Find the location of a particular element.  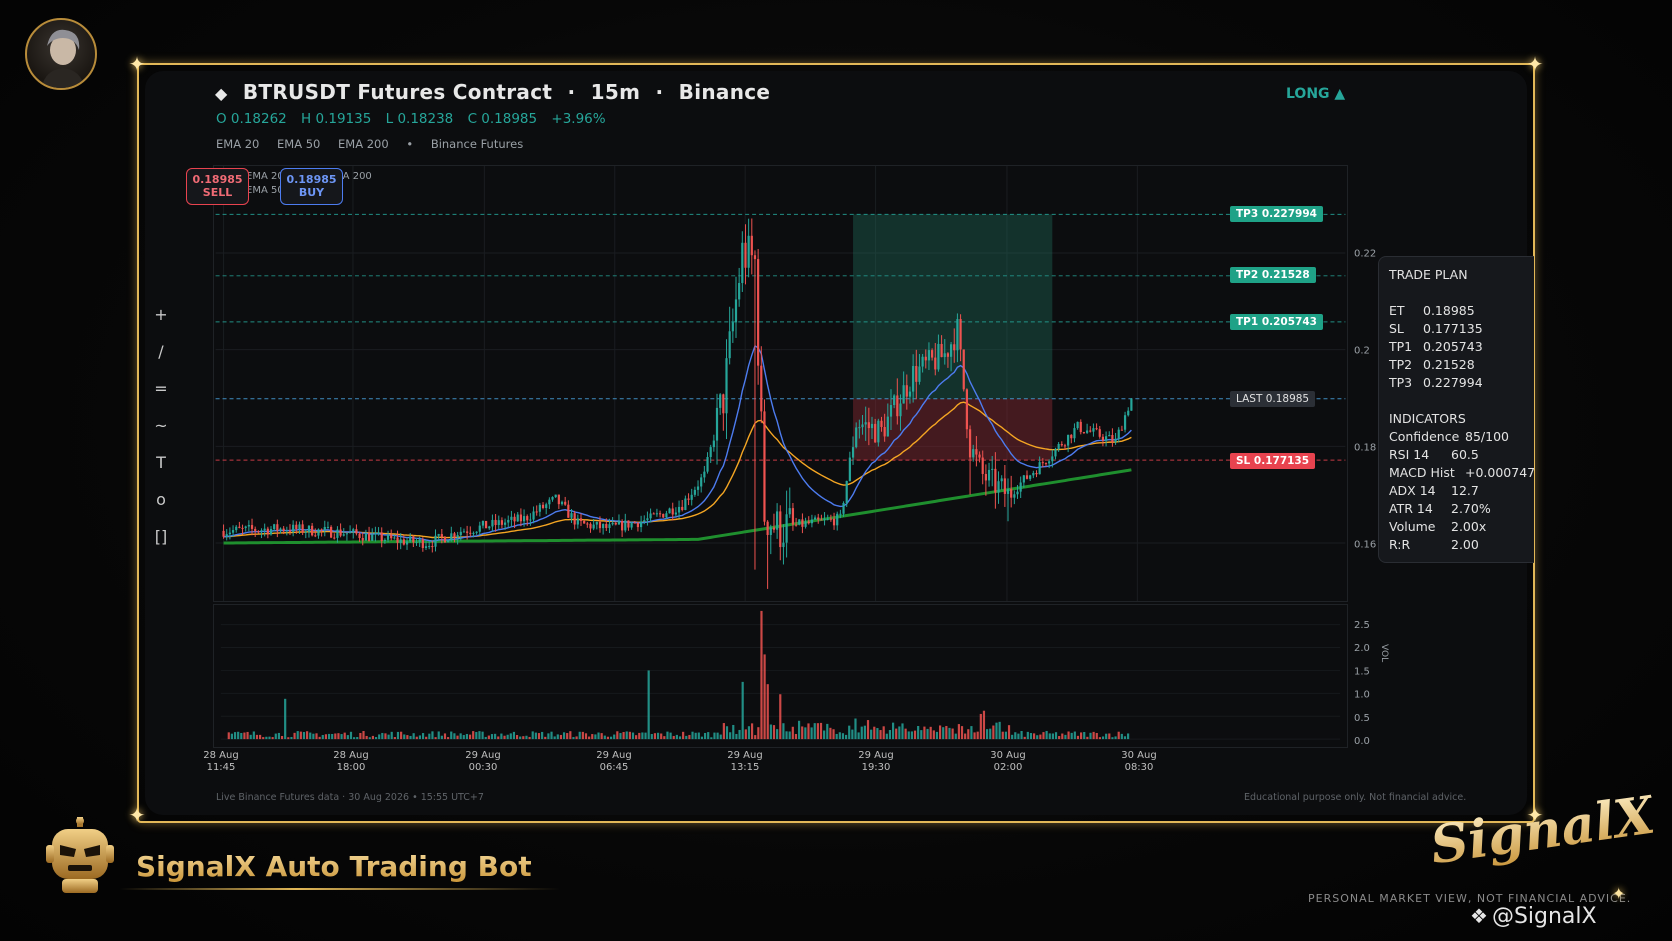

rectangle-tool-icon: [] is located at coordinates (161, 545).